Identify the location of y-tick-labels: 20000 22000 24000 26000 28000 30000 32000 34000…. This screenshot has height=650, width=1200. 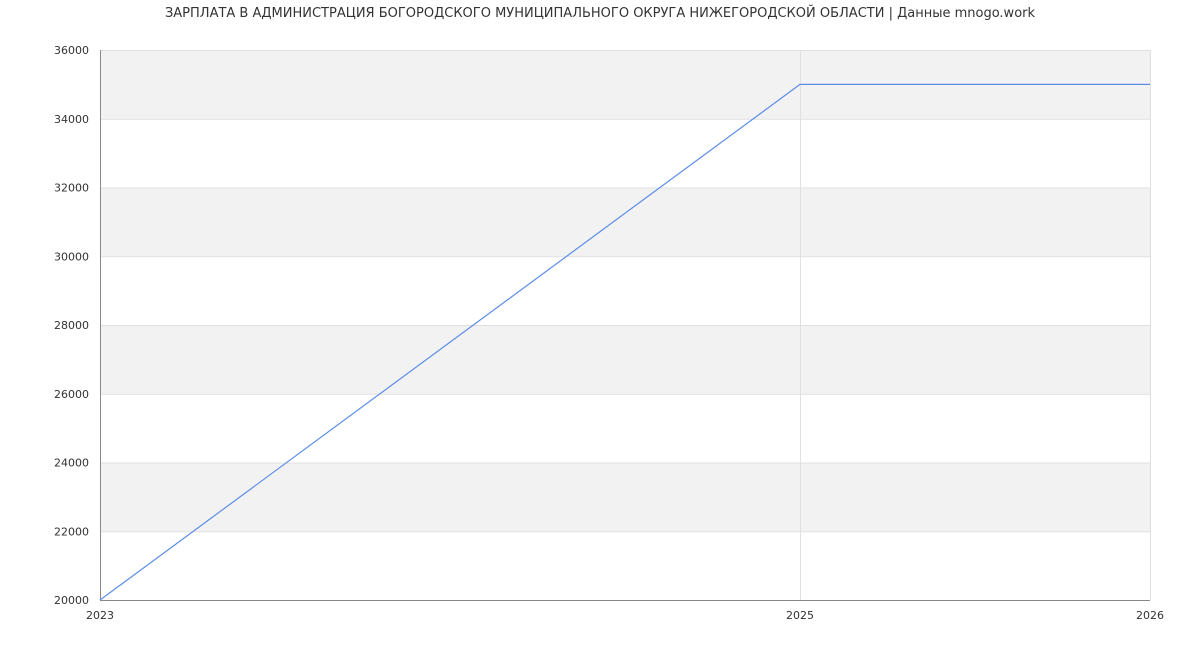
(71, 325).